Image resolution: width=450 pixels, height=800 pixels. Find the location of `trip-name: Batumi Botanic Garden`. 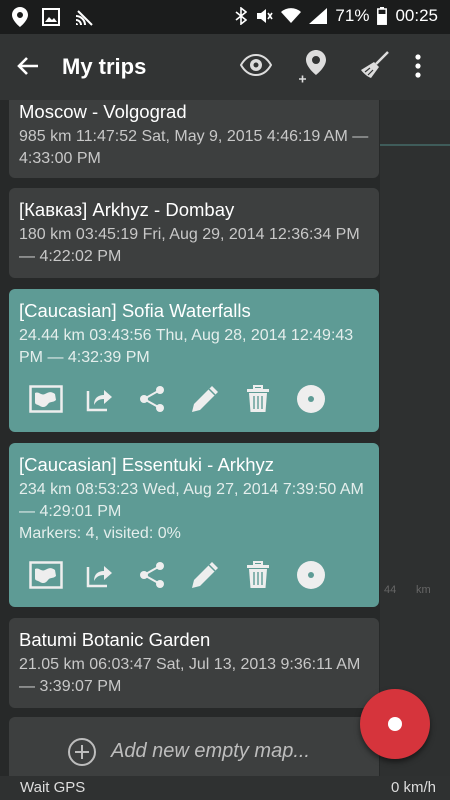

trip-name: Batumi Botanic Garden is located at coordinates (115, 639).